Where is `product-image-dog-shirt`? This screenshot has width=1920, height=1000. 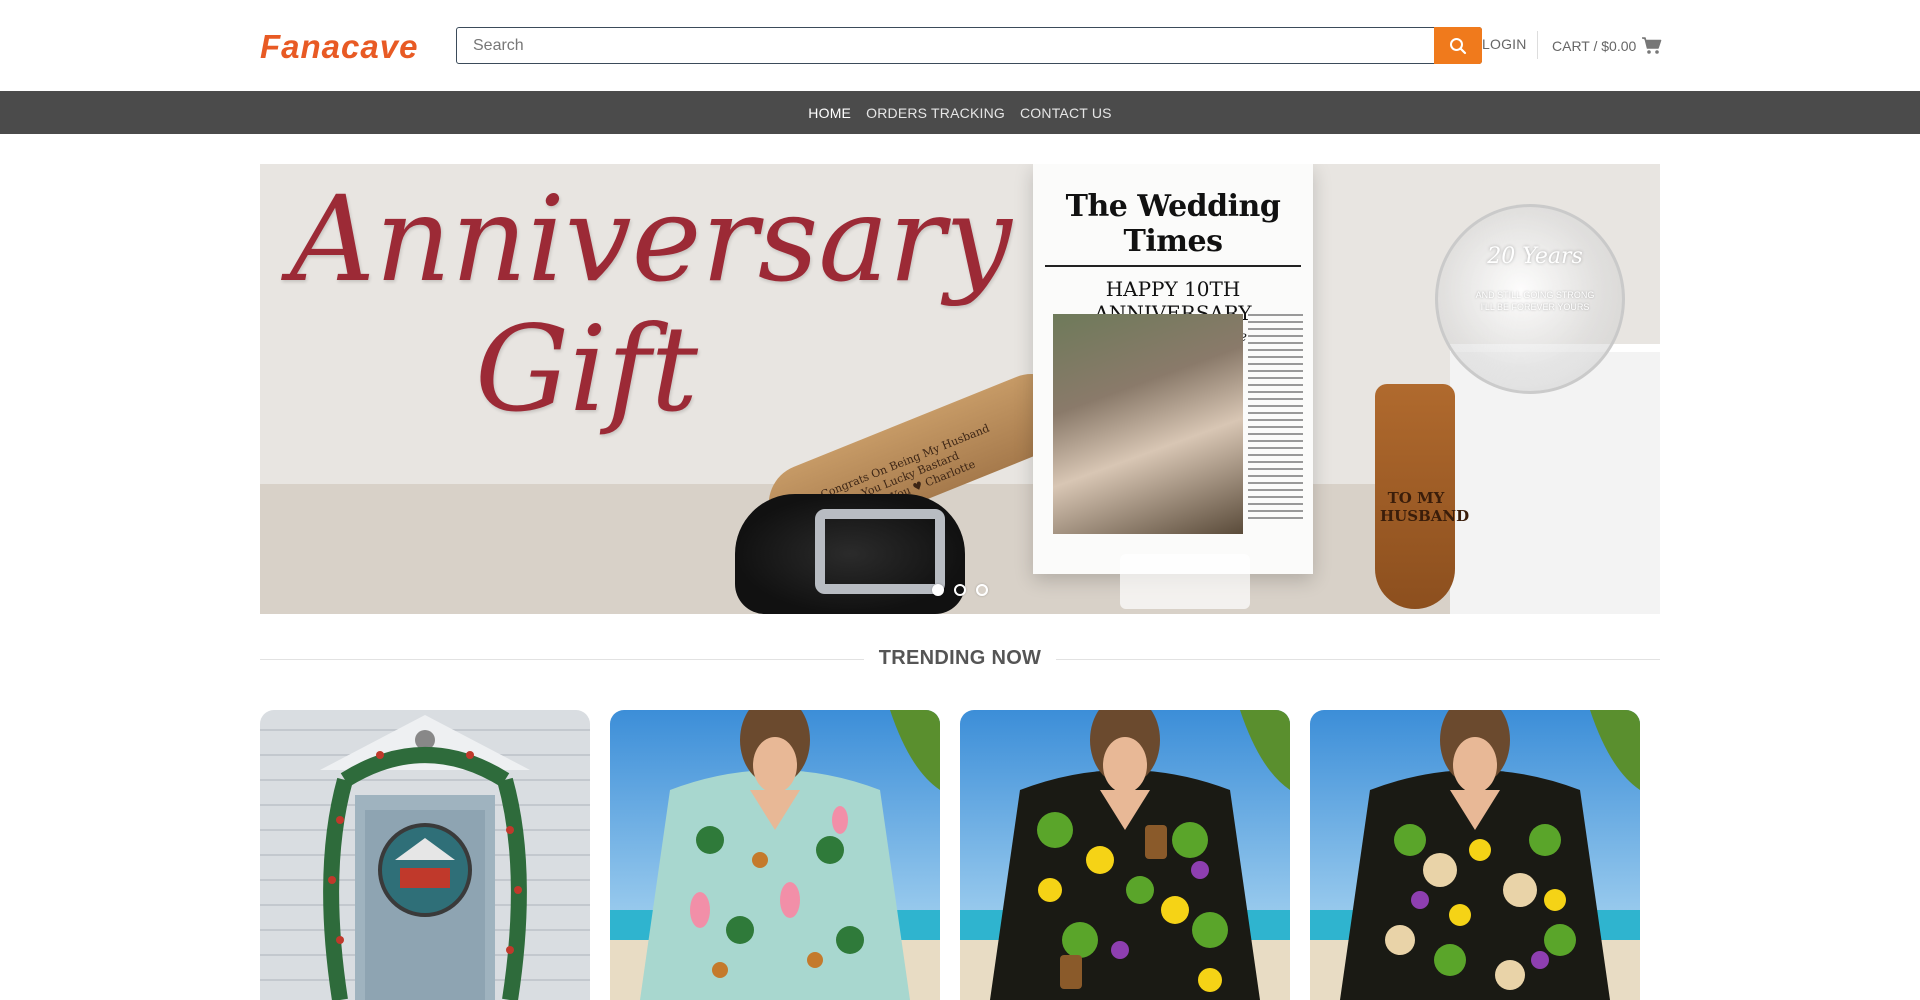 product-image-dog-shirt is located at coordinates (1475, 855).